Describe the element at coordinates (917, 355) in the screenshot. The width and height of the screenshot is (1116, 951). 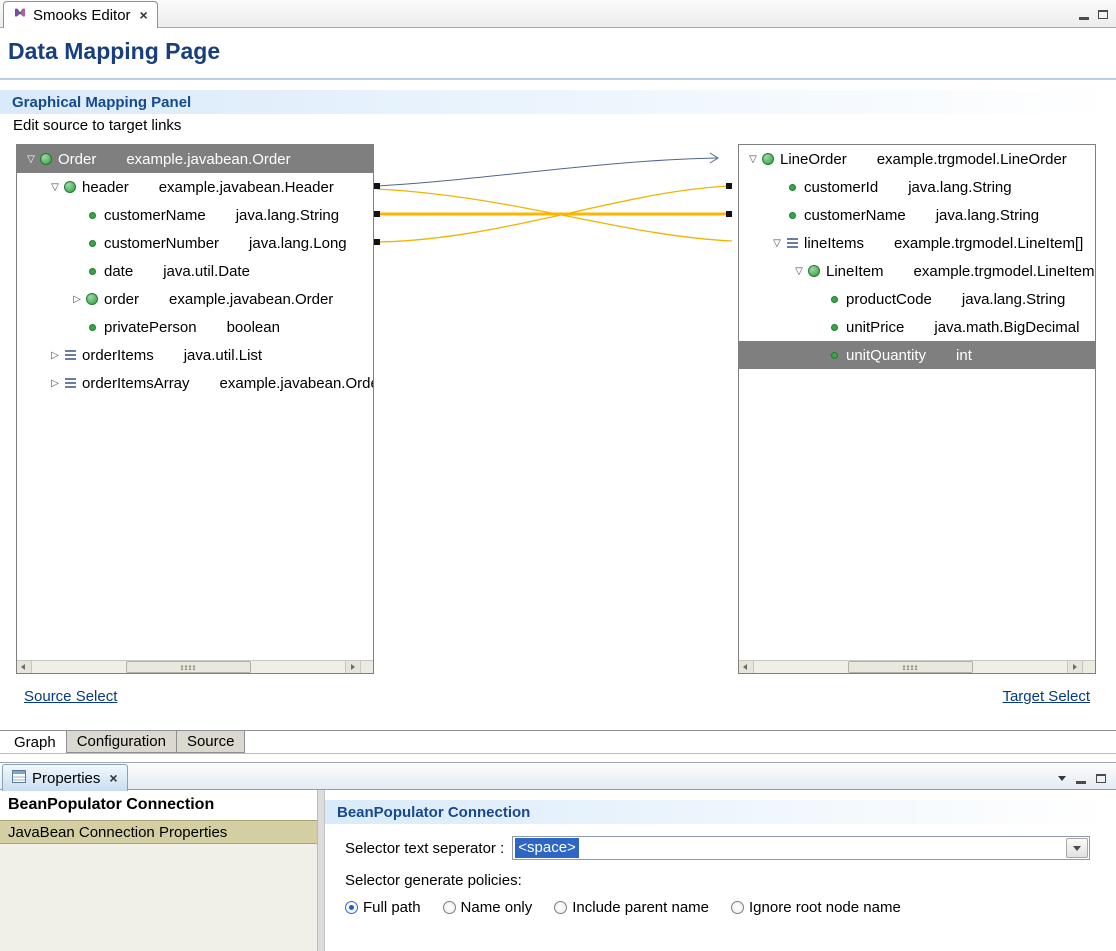
I see `tree-row: unitQuantity int` at that location.